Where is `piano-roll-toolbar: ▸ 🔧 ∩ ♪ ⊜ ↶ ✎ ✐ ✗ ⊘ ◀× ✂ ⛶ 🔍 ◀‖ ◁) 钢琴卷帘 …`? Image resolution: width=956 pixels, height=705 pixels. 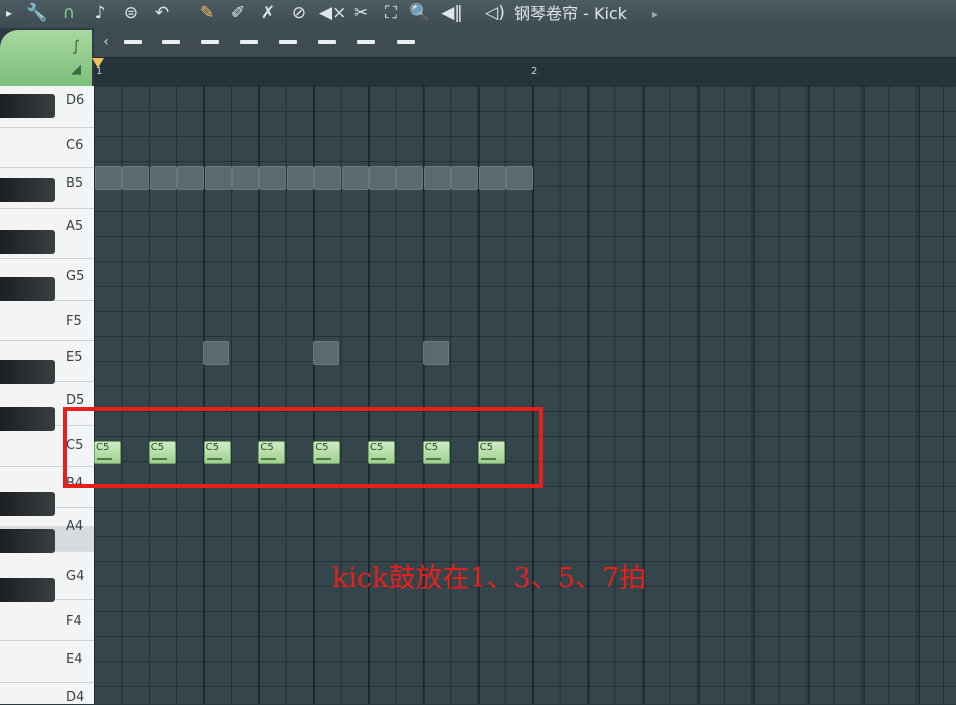 piano-roll-toolbar: ▸ 🔧 ∩ ♪ ⊜ ↶ ✎ ✐ ✗ ⊘ ◀× ✂ ⛶ 🔍 ◀‖ ◁) 钢琴卷帘 … is located at coordinates (478, 14).